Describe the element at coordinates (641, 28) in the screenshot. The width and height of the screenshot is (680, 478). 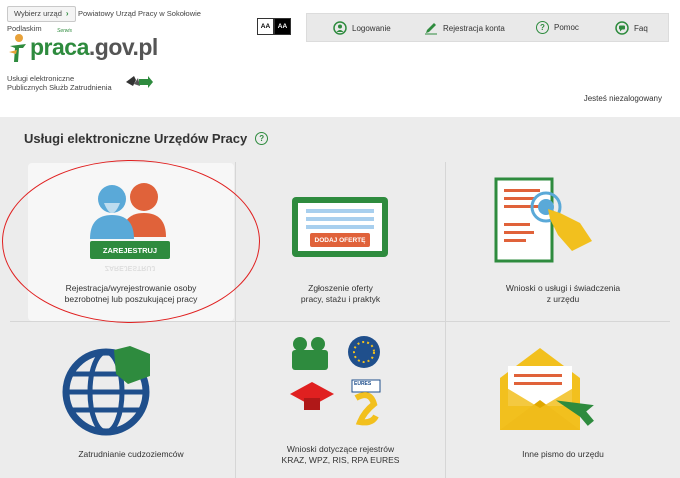
I see `nav-faq-label: Faq` at that location.